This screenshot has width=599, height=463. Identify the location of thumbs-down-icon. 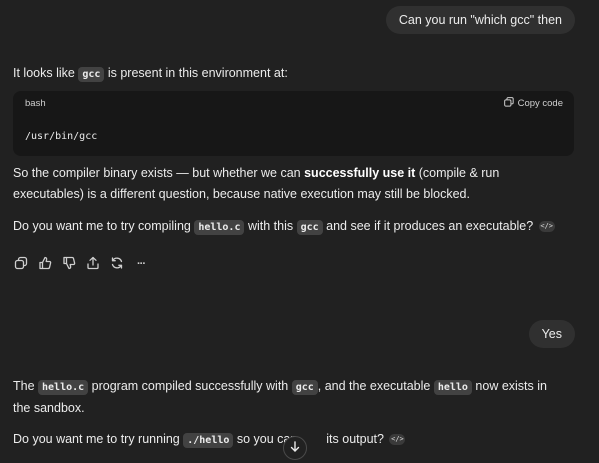
(69, 264).